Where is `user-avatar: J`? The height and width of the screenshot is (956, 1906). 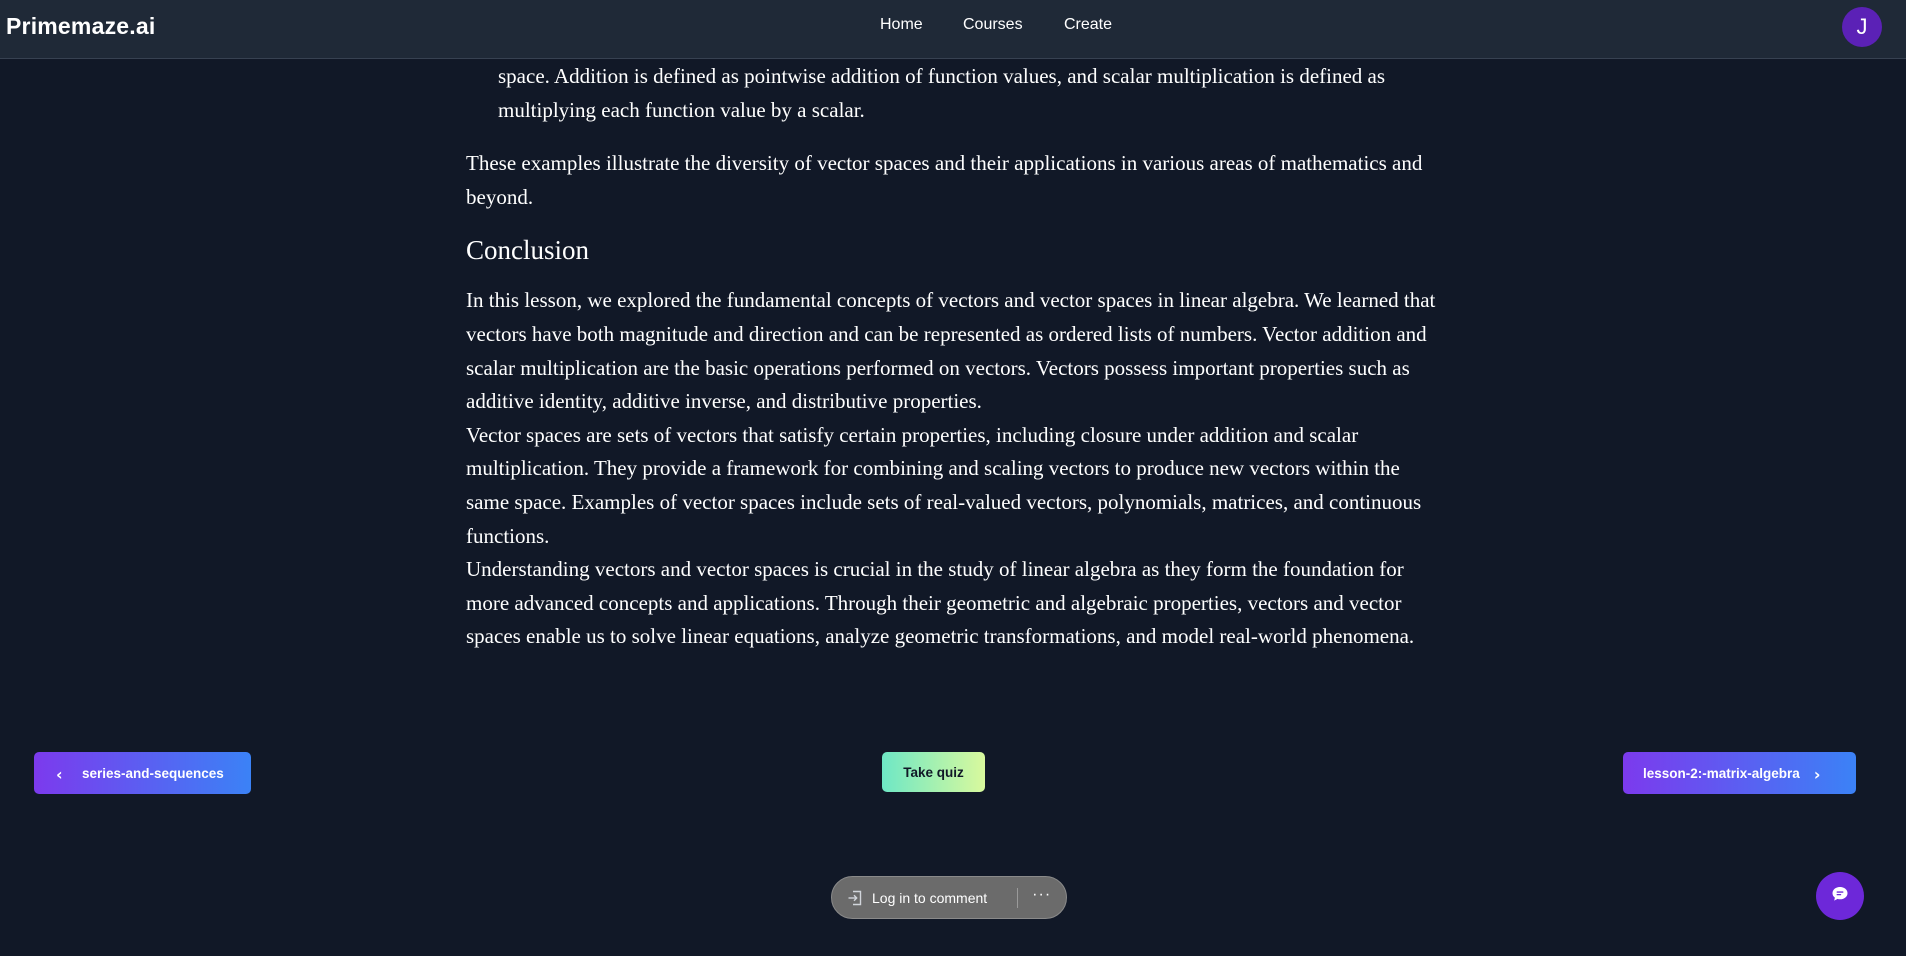 user-avatar: J is located at coordinates (1862, 27).